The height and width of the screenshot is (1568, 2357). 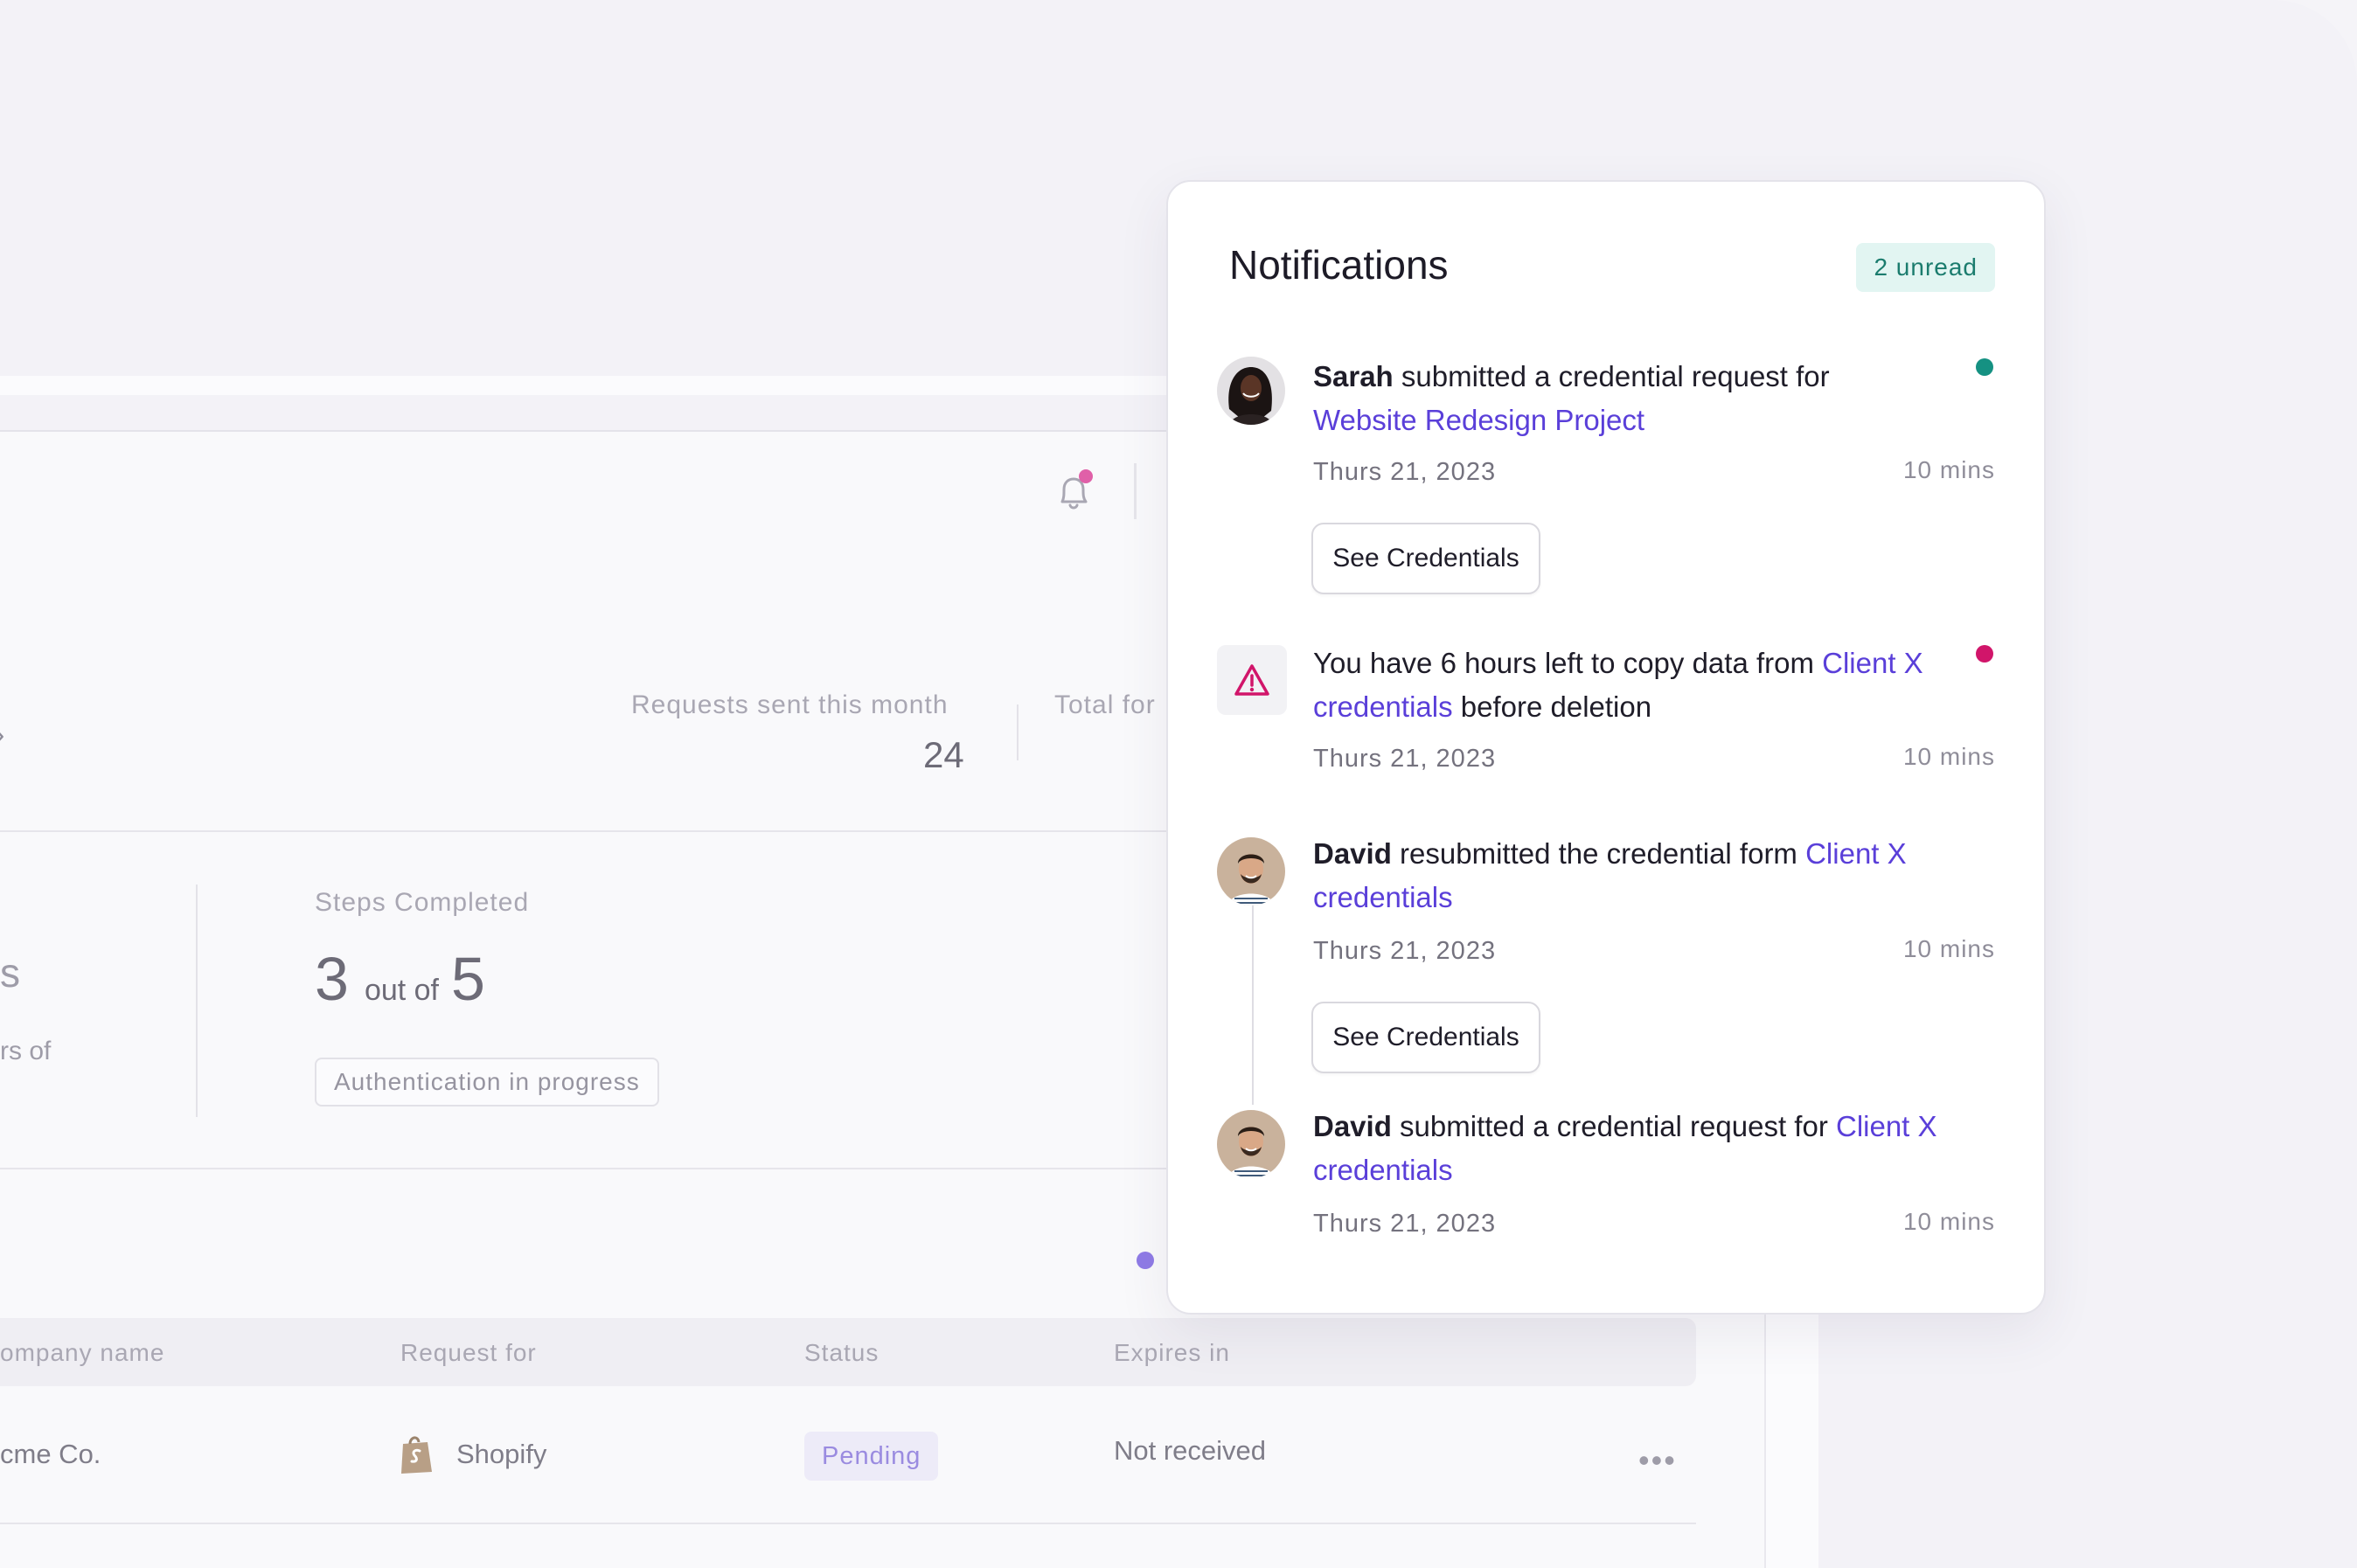 I want to click on chevron-right-icon: ›, so click(x=2, y=736).